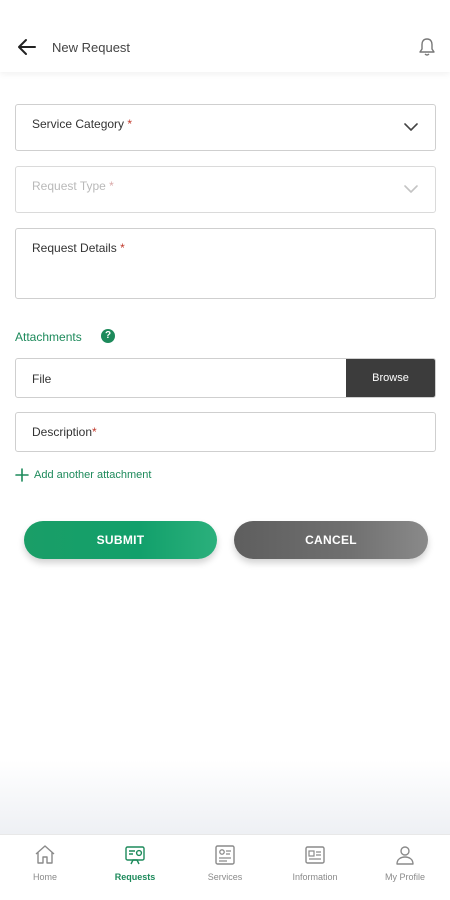 The image size is (450, 900). I want to click on service-category-select: Service Category *, so click(225, 127).